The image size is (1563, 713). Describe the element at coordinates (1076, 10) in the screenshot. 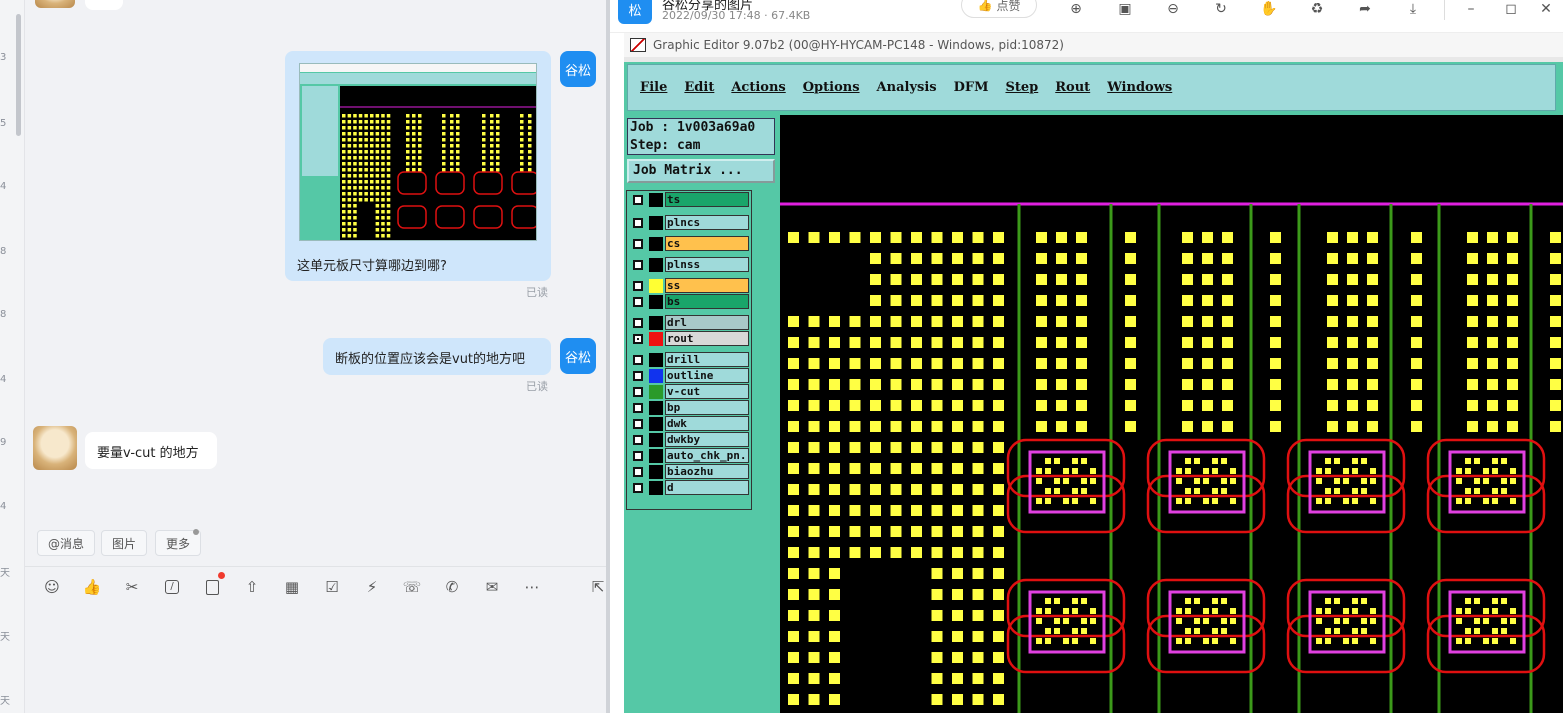

I see `zoom-in-icon: ⊕` at that location.